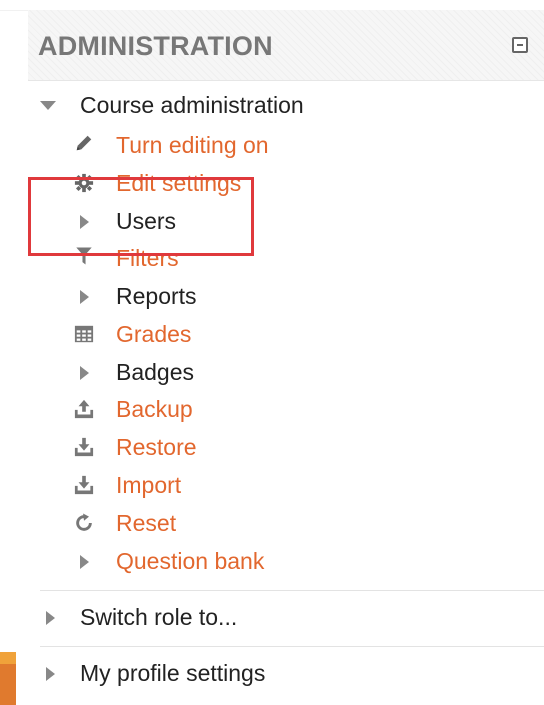  Describe the element at coordinates (155, 46) in the screenshot. I see `block-title: ADMINISTRATION` at that location.